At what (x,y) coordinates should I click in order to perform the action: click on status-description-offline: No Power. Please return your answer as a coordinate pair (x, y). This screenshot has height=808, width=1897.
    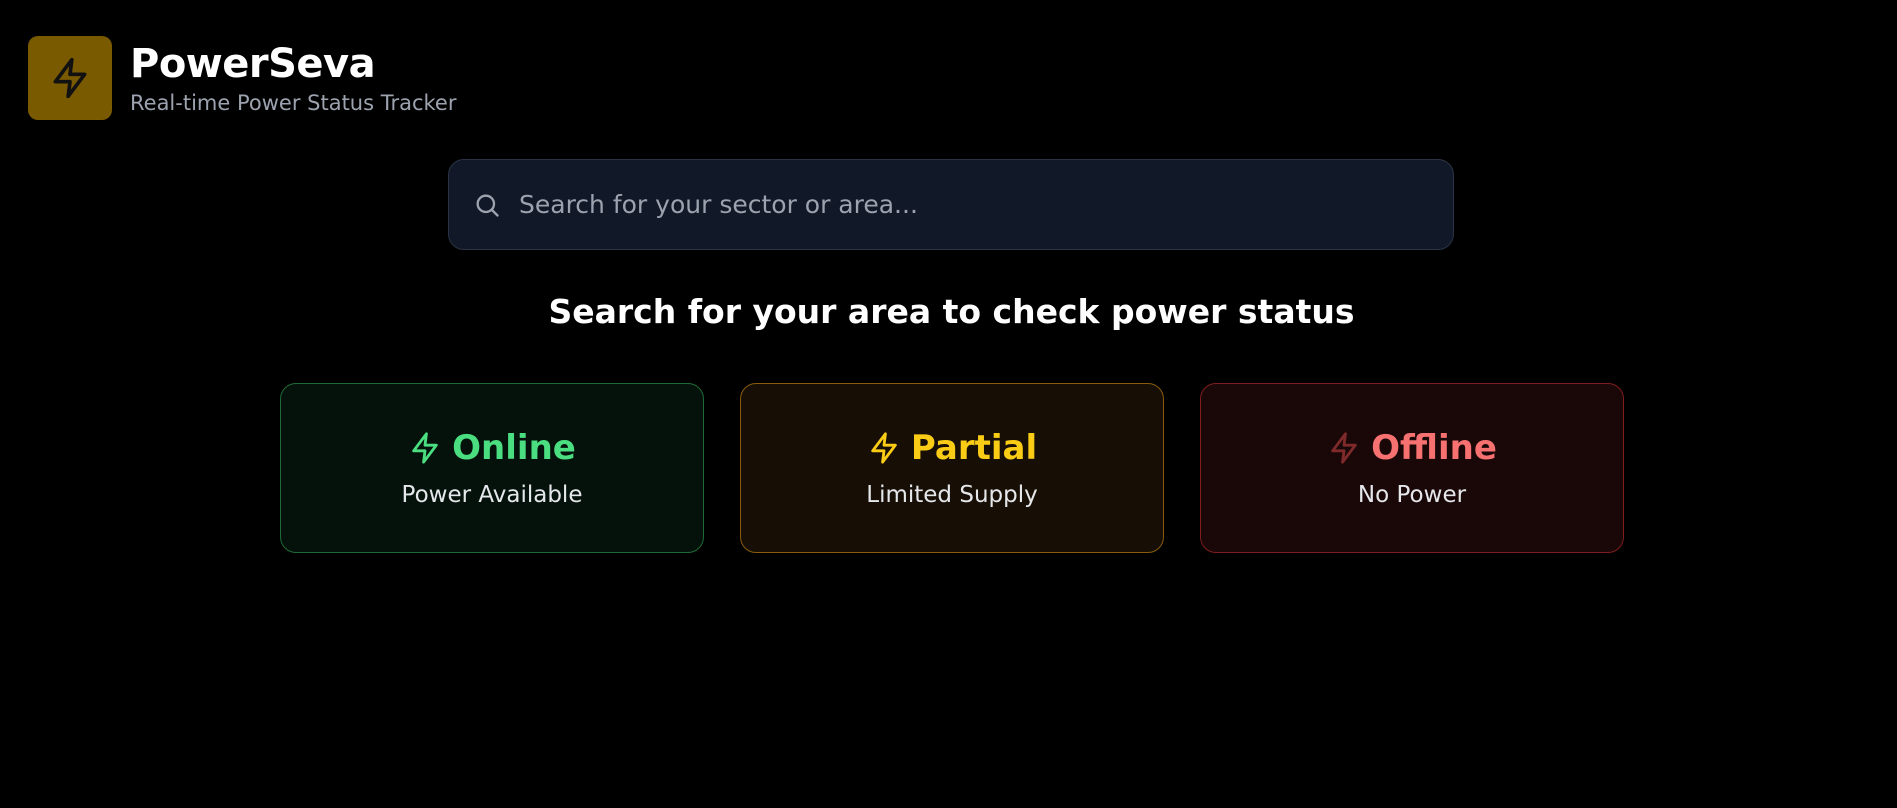
    Looking at the image, I should click on (1412, 495).